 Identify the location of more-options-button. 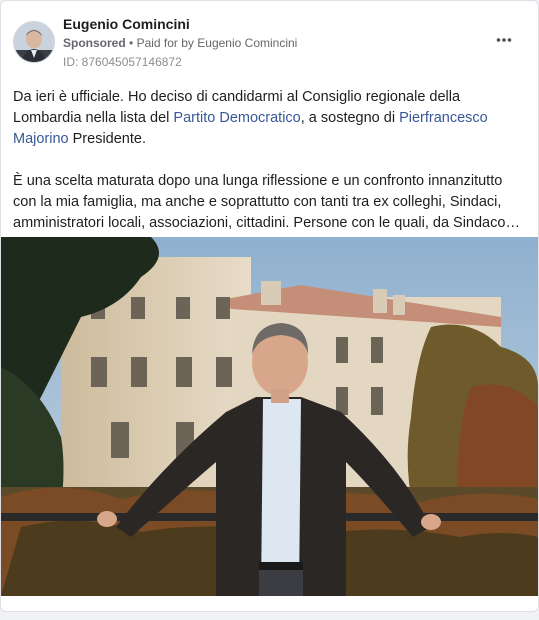
(504, 41).